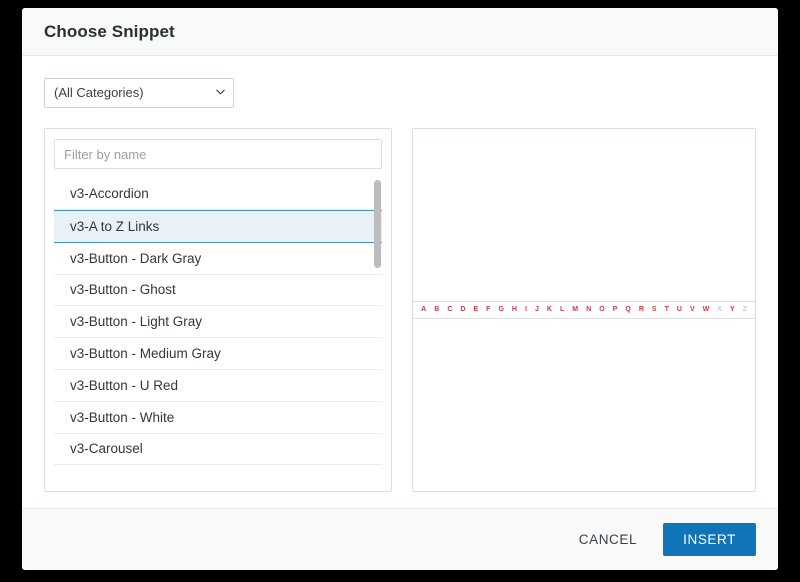 The image size is (800, 582). I want to click on list-item-label: v3-Carousel, so click(106, 449).